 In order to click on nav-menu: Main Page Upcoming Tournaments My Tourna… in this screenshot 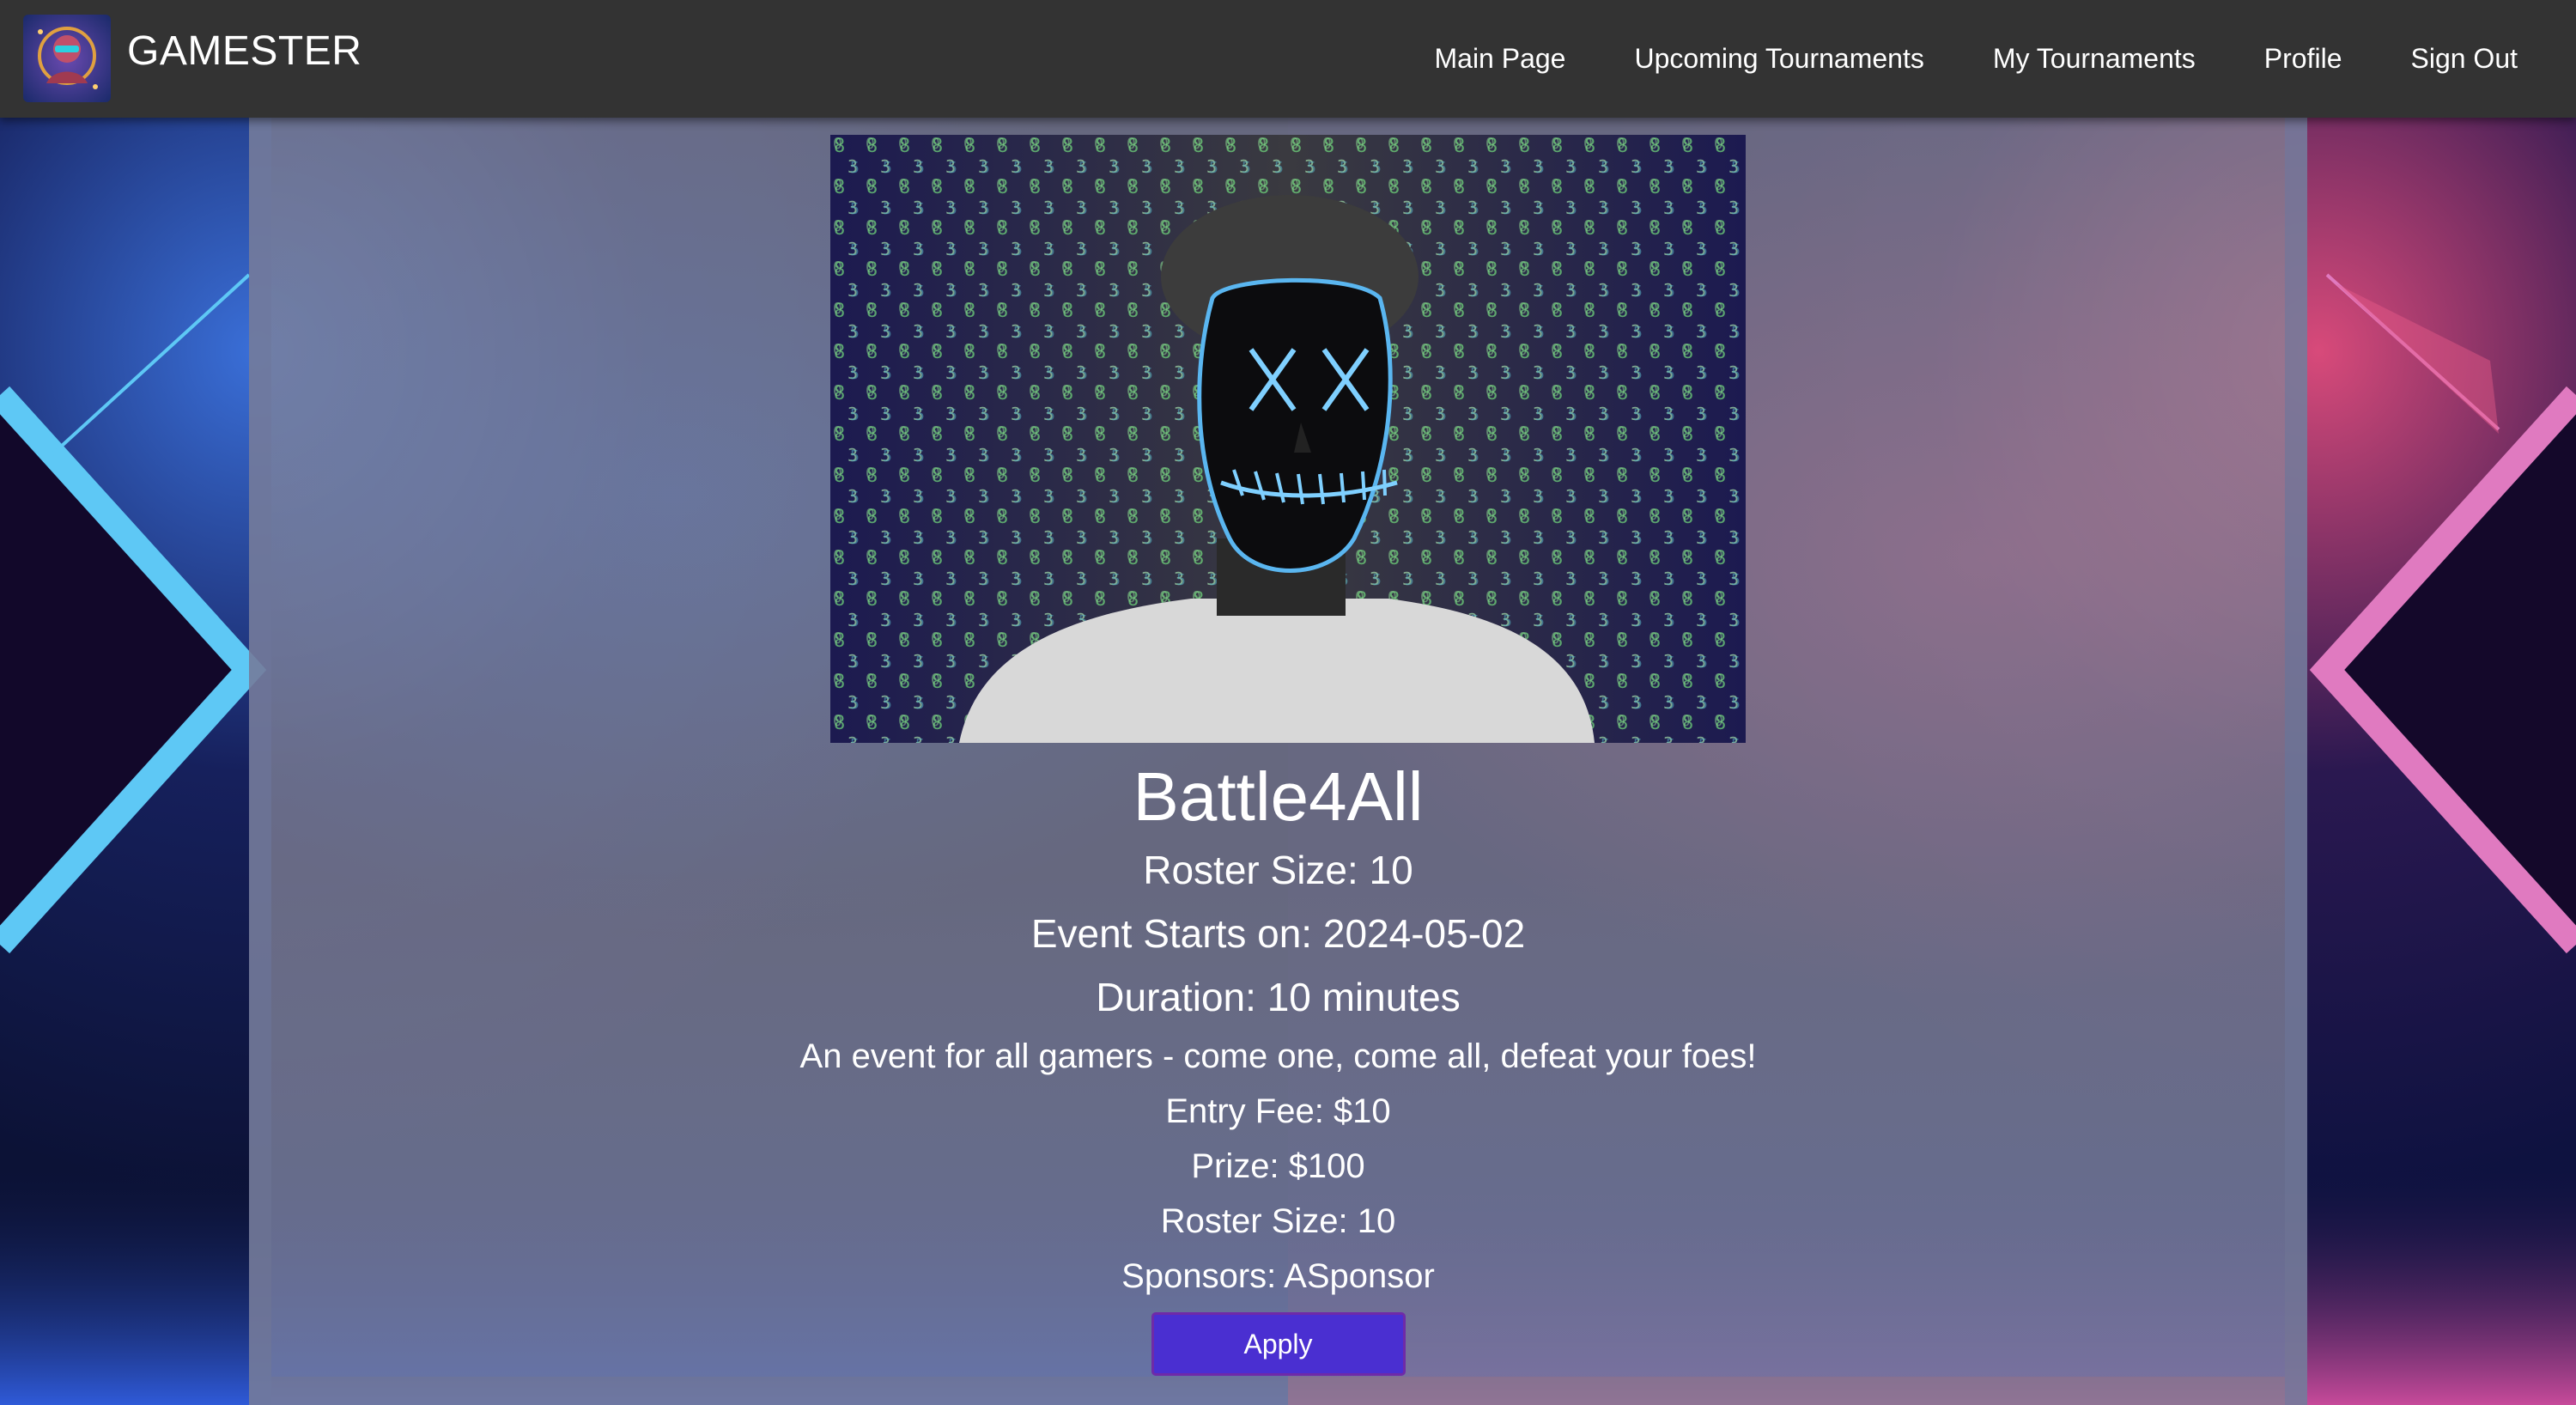, I will do `click(2005, 59)`.